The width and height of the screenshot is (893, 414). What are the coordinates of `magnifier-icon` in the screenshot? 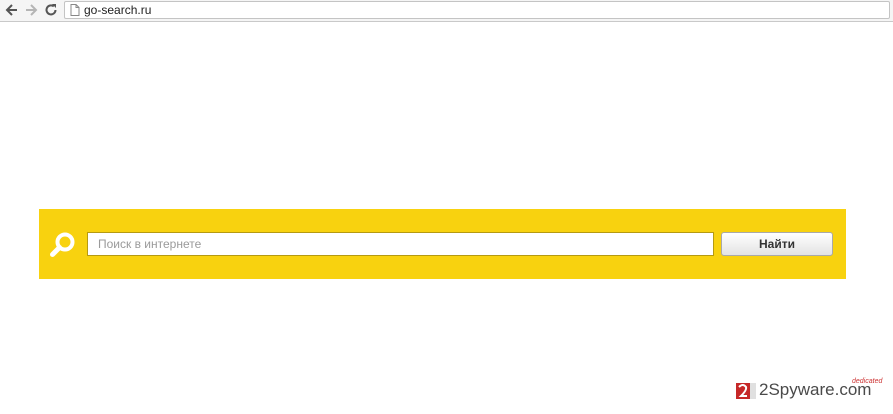 It's located at (62, 244).